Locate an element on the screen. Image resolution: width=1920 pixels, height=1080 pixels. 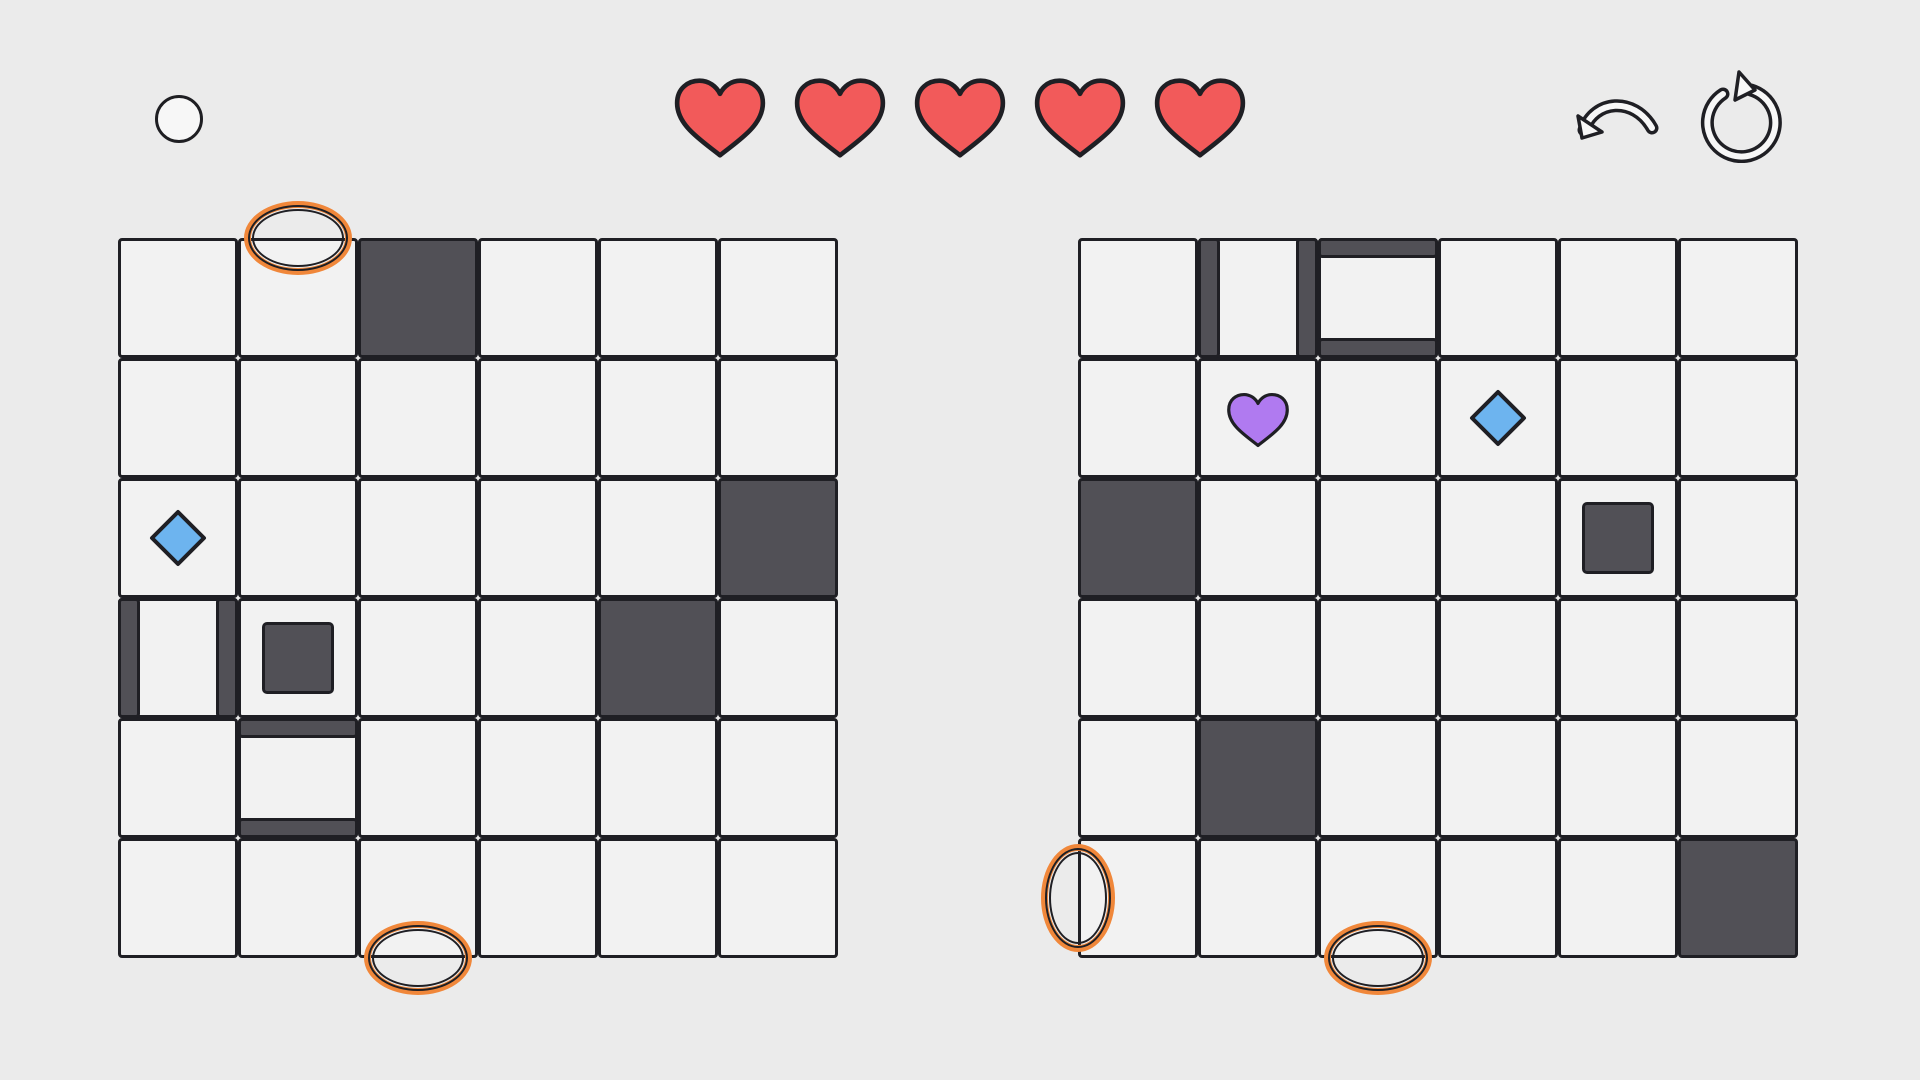
purple-heart-pickup is located at coordinates (1258, 420).